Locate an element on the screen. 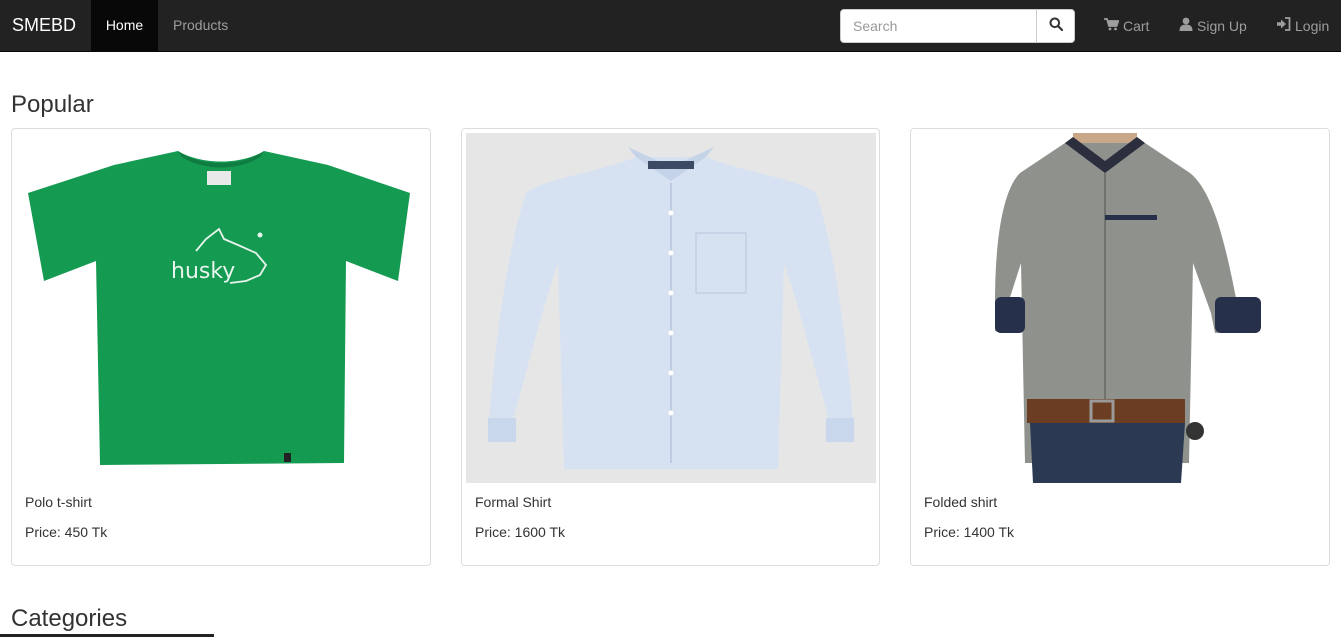 The height and width of the screenshot is (637, 1341). cart-label: Cart is located at coordinates (1136, 25).